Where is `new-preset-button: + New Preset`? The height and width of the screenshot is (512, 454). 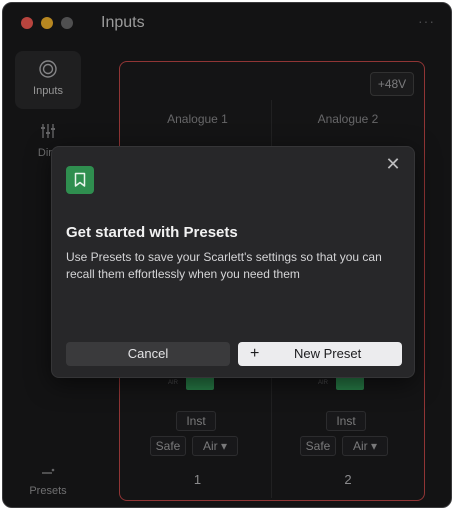 new-preset-button: + New Preset is located at coordinates (320, 354).